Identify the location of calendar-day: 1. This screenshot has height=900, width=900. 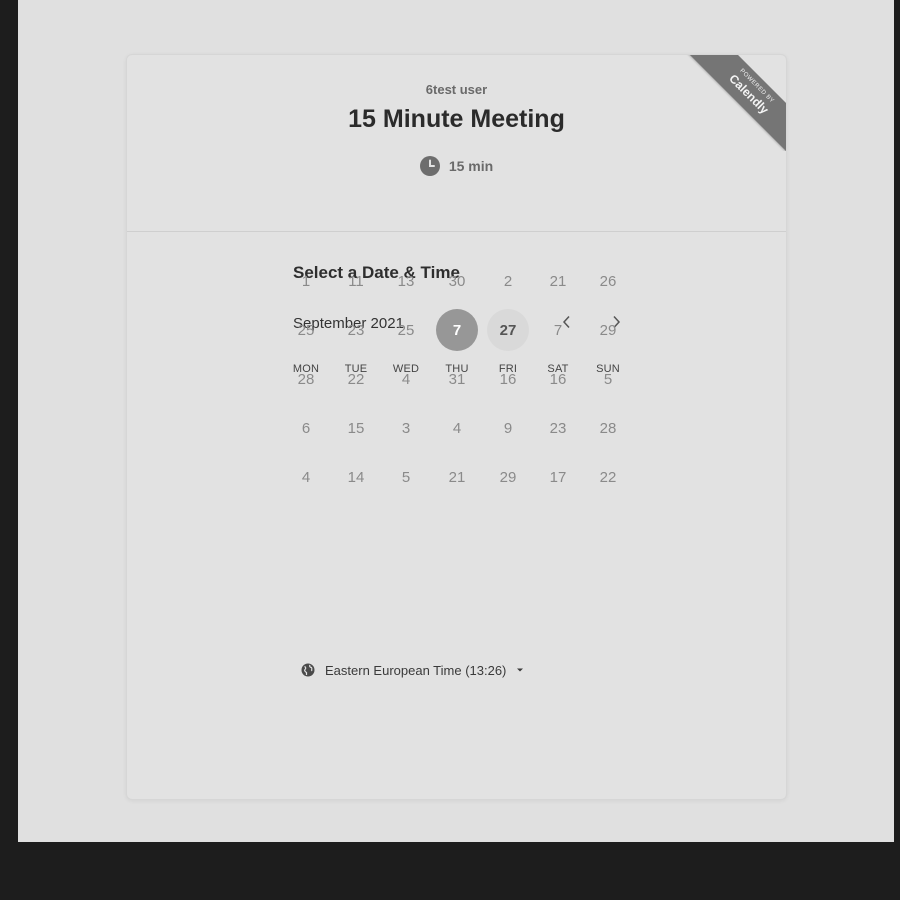
(306, 281).